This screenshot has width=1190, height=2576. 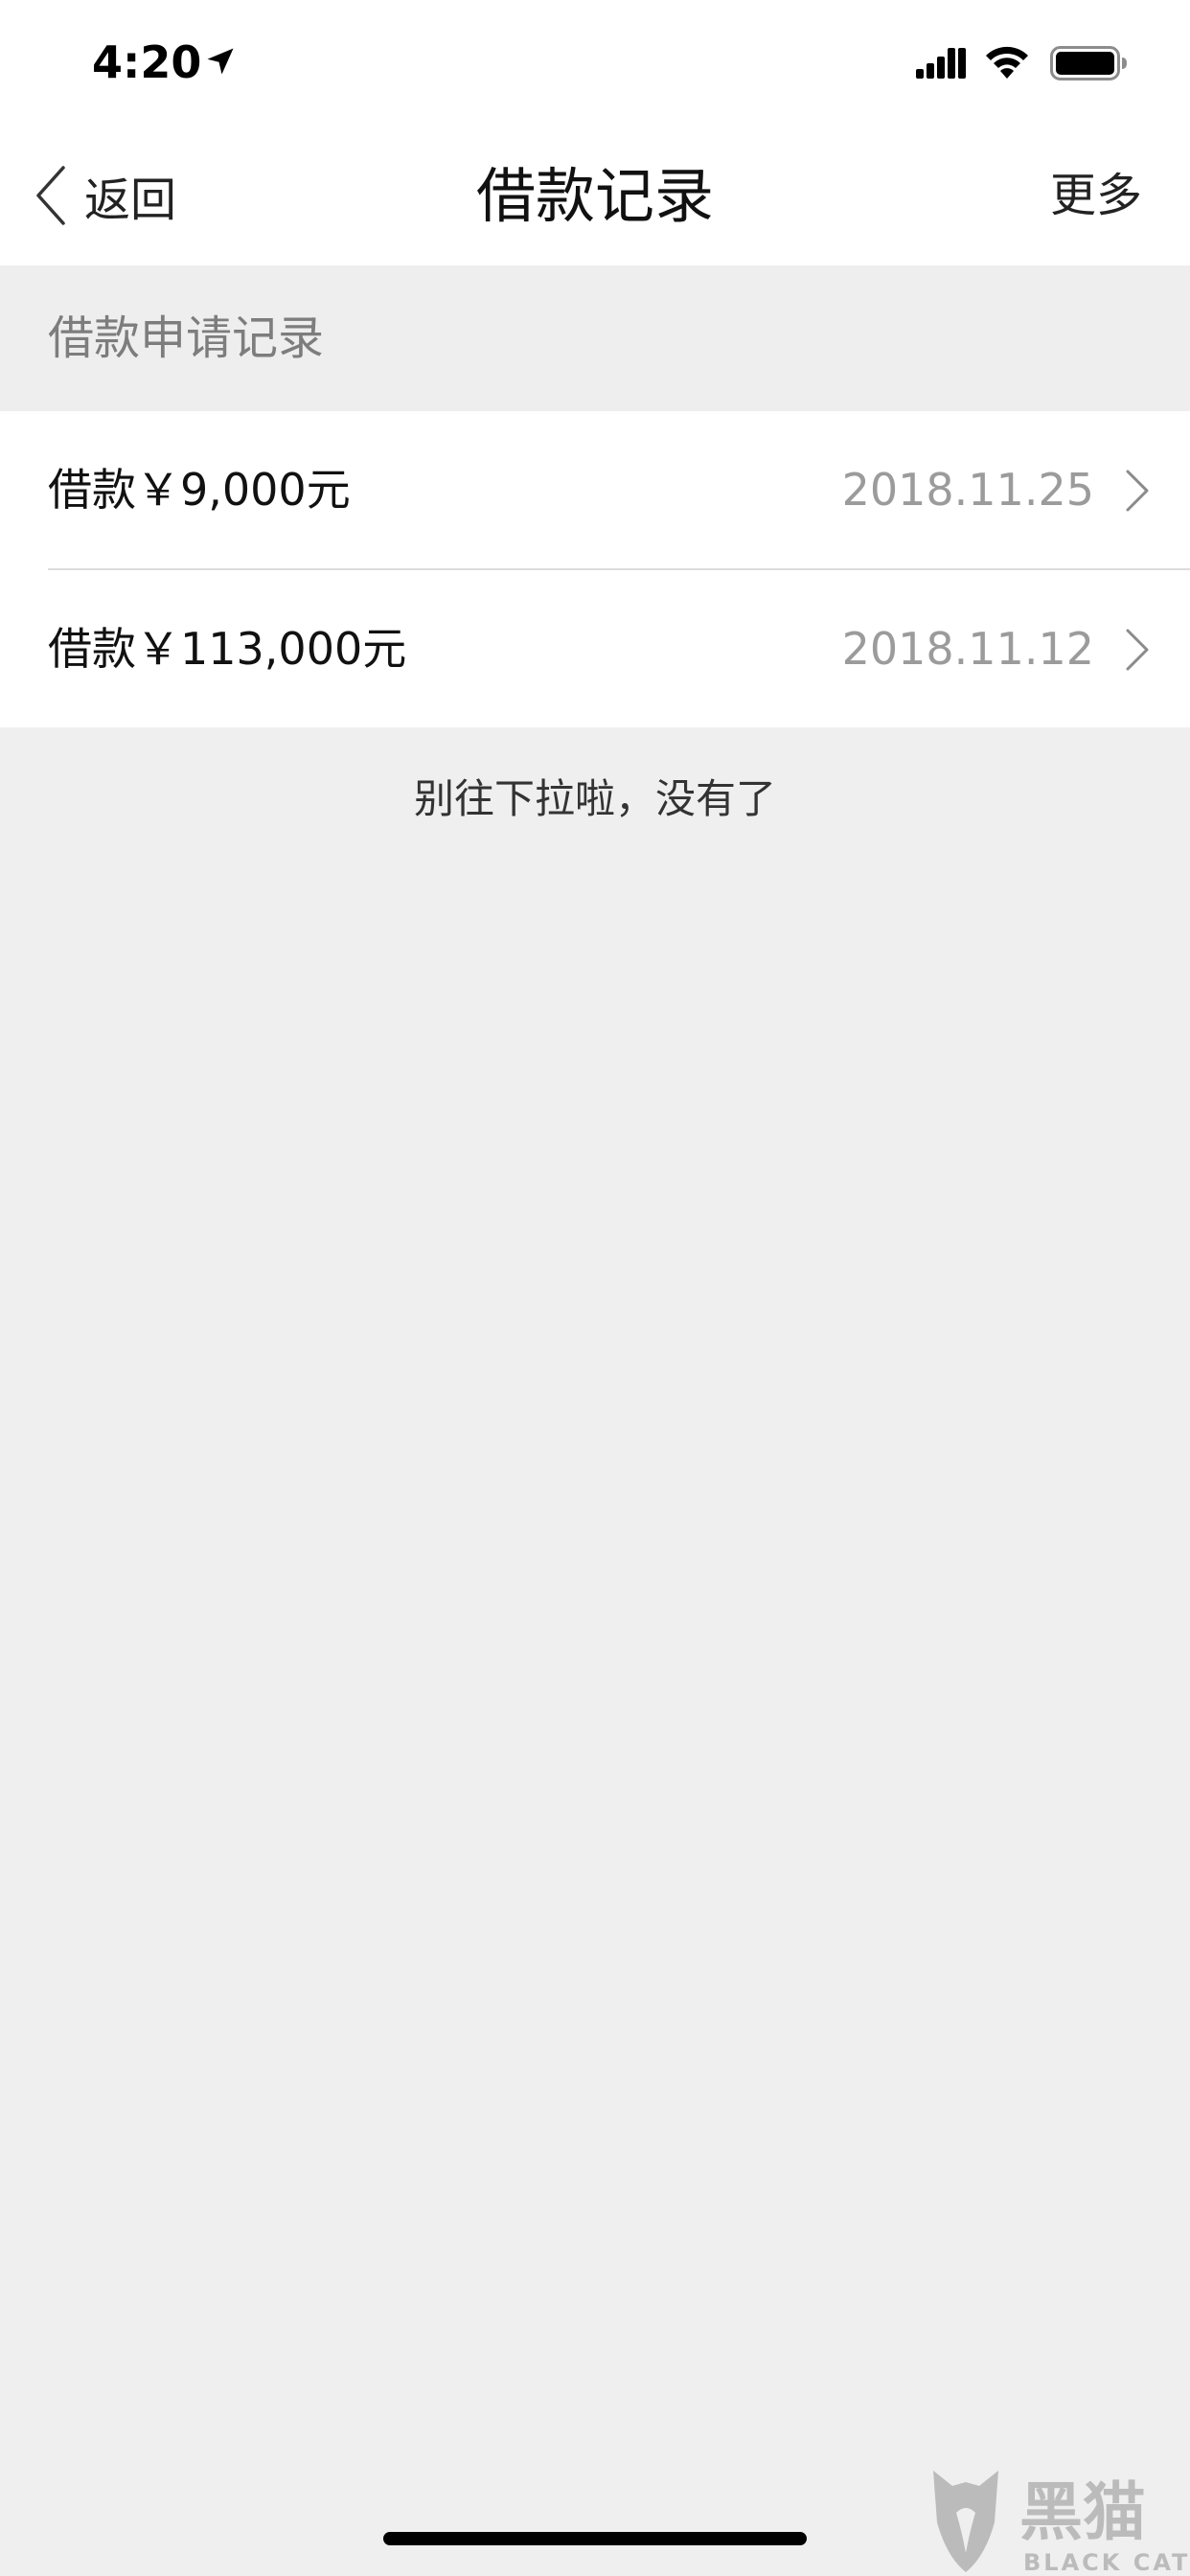 What do you see at coordinates (595, 195) in the screenshot?
I see `navigation-bar: 借款记录 返回 更多` at bounding box center [595, 195].